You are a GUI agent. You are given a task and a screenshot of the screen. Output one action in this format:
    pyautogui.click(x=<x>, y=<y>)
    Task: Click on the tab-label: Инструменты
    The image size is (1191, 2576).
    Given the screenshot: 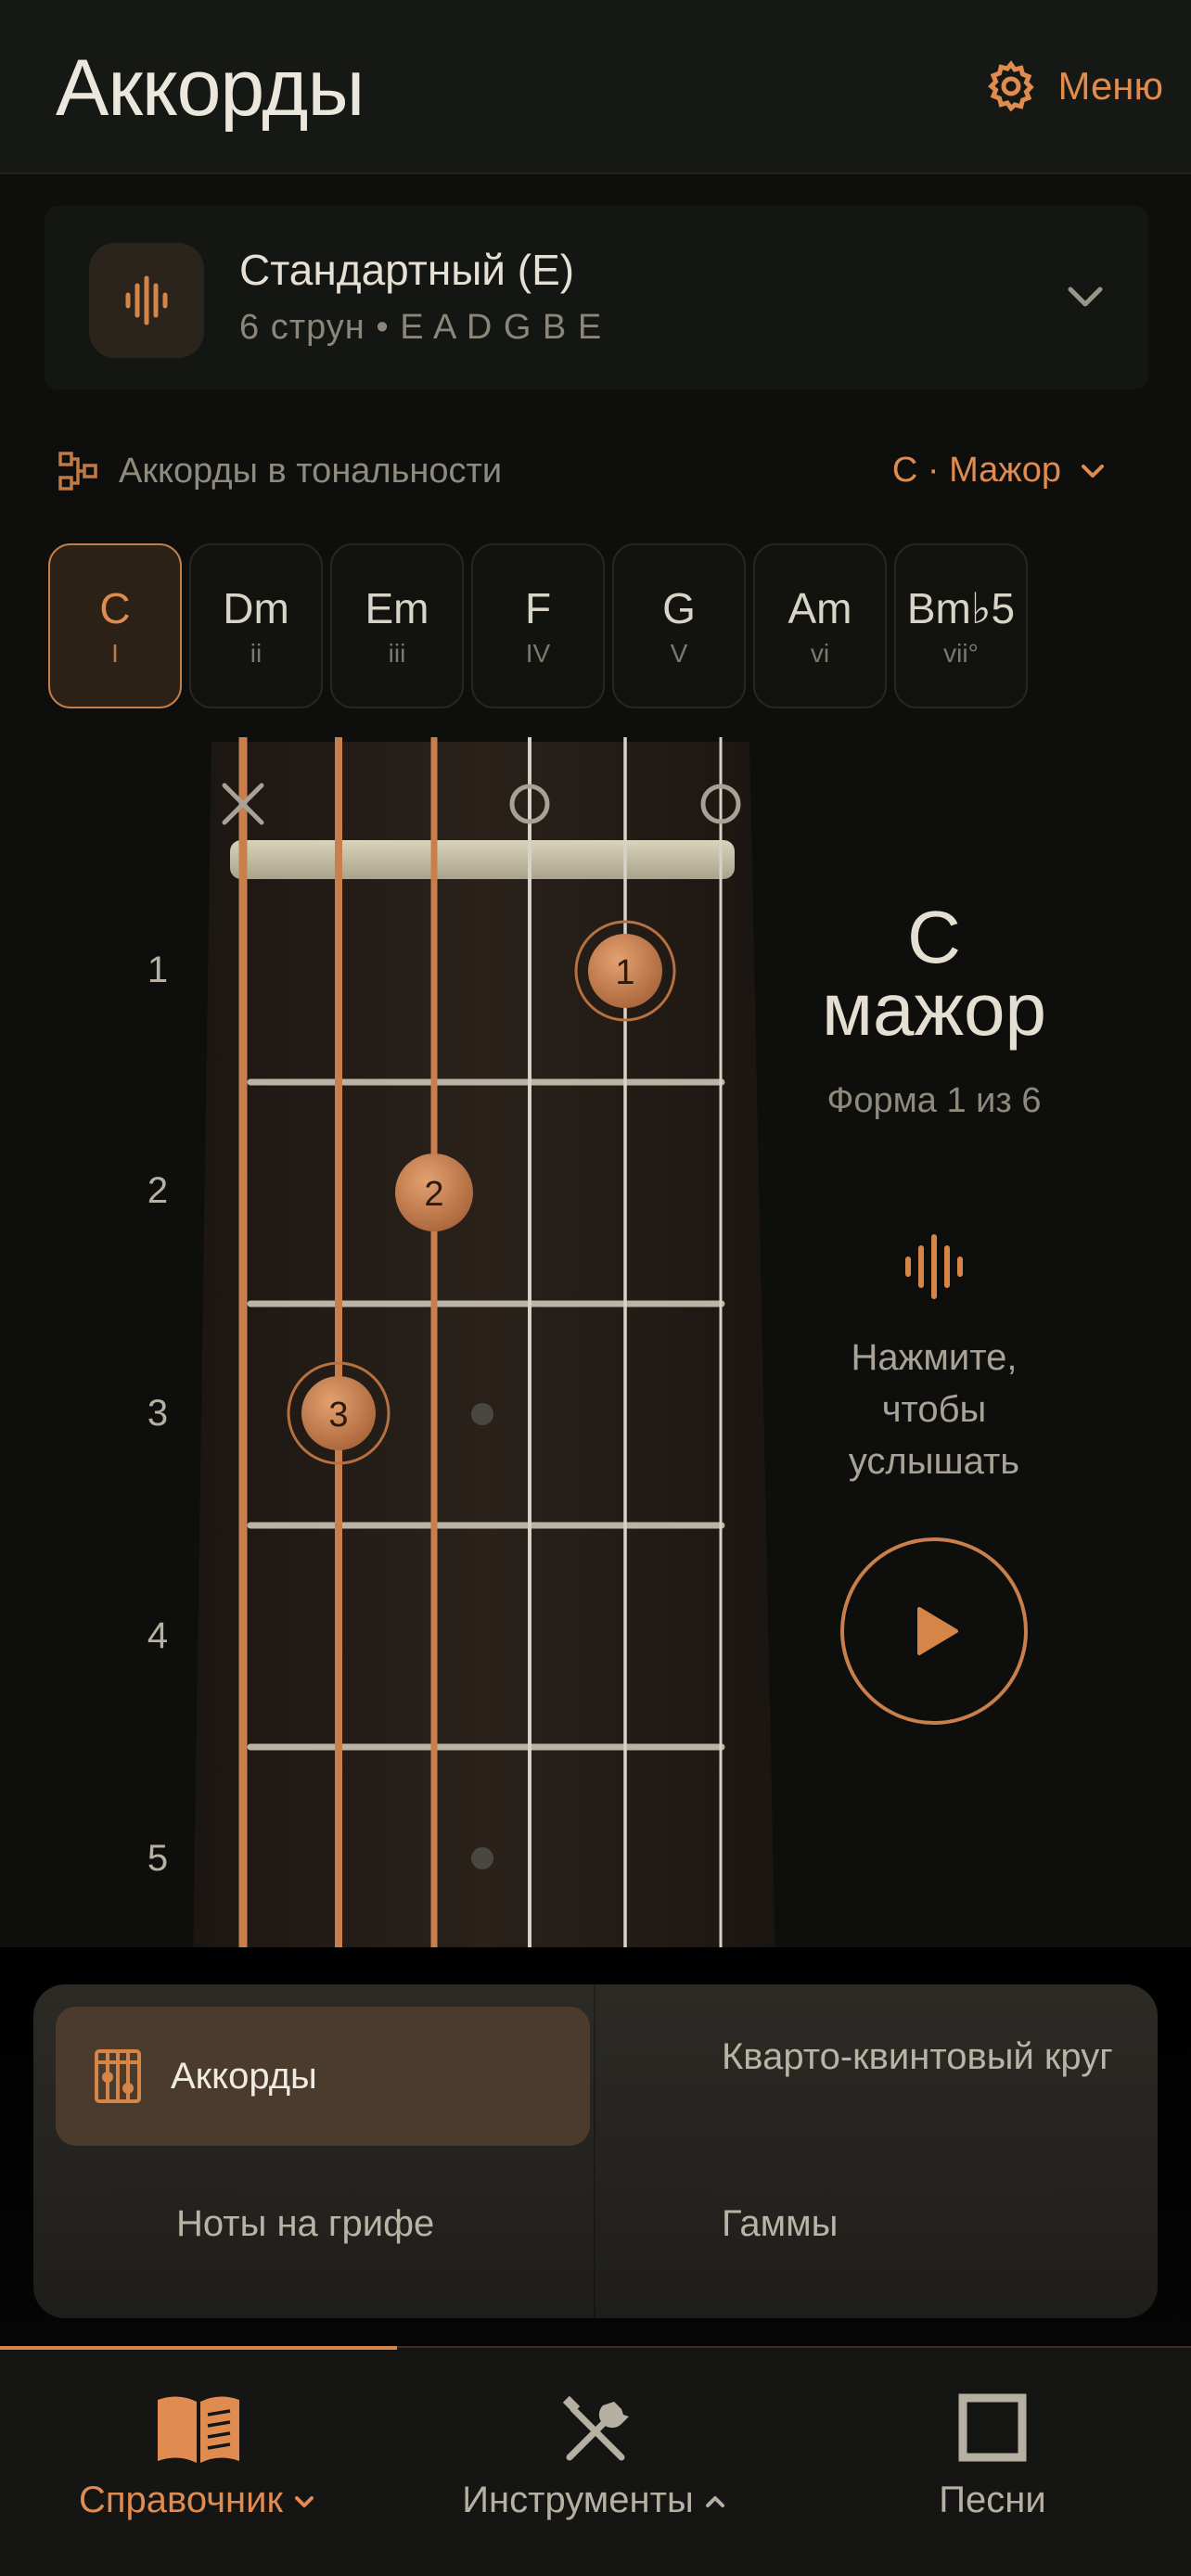 What is the action you would take?
    pyautogui.click(x=595, y=2500)
    